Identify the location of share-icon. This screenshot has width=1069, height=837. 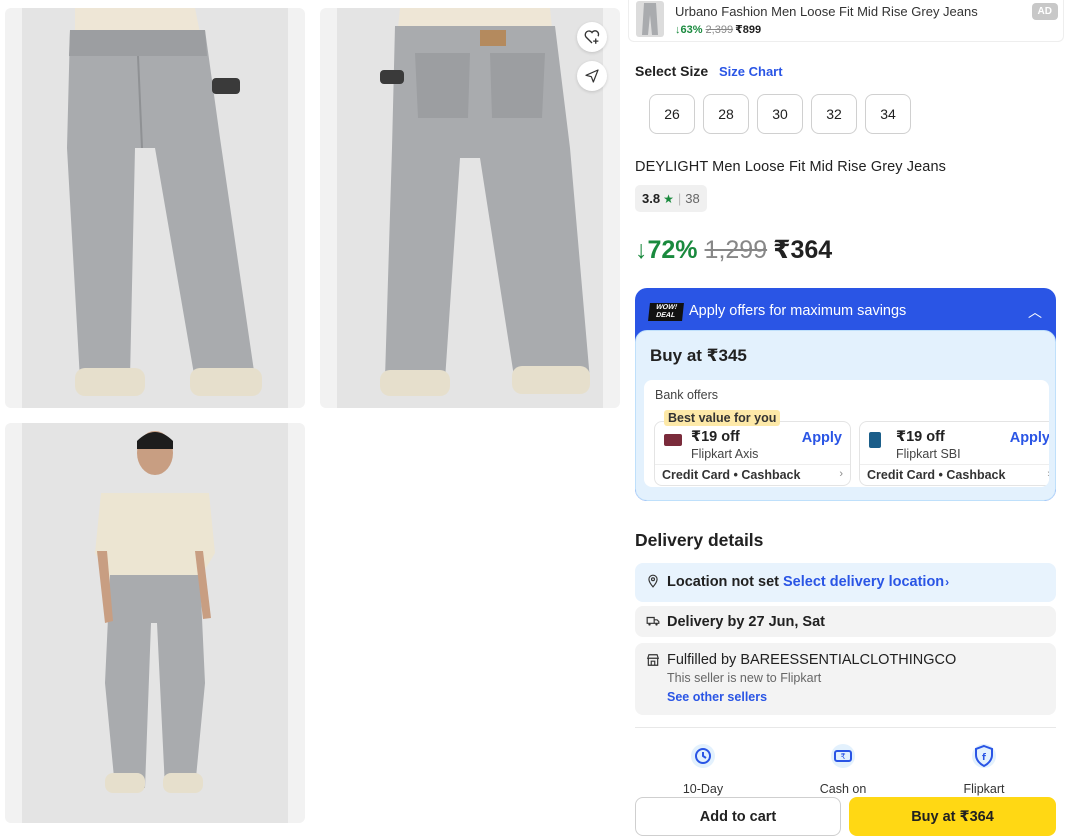
(592, 76).